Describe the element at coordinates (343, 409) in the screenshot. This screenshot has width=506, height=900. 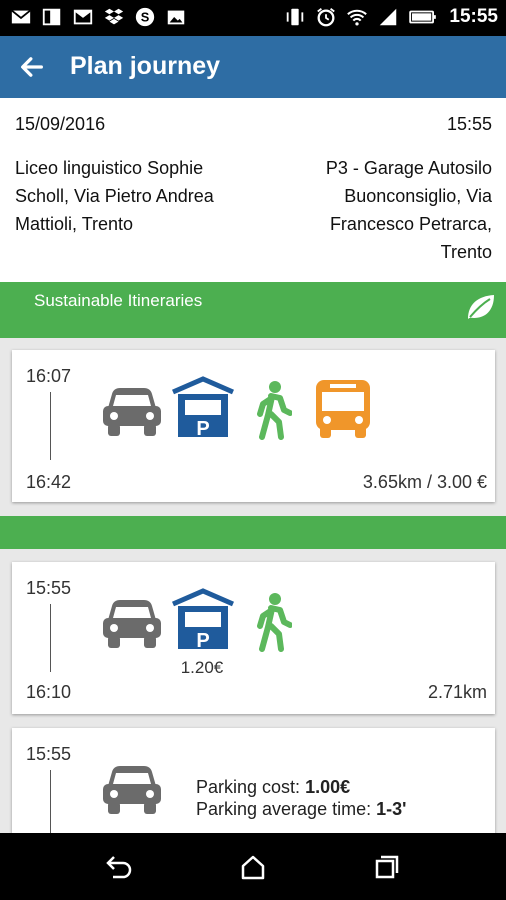
I see `bus-icon` at that location.